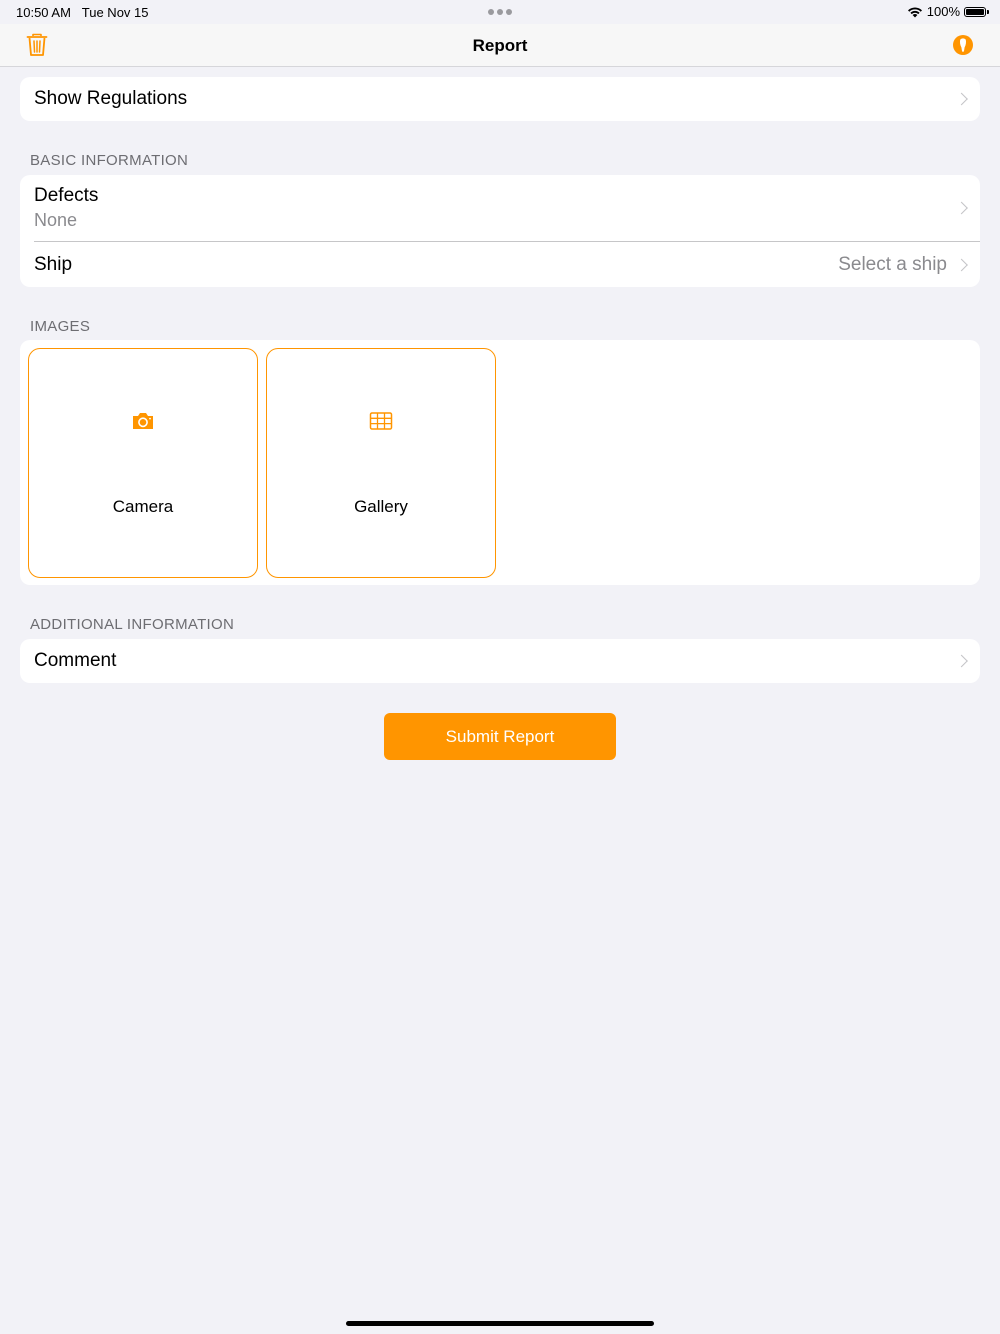 This screenshot has width=1000, height=1334. I want to click on status-date: Tue Nov 15, so click(115, 12).